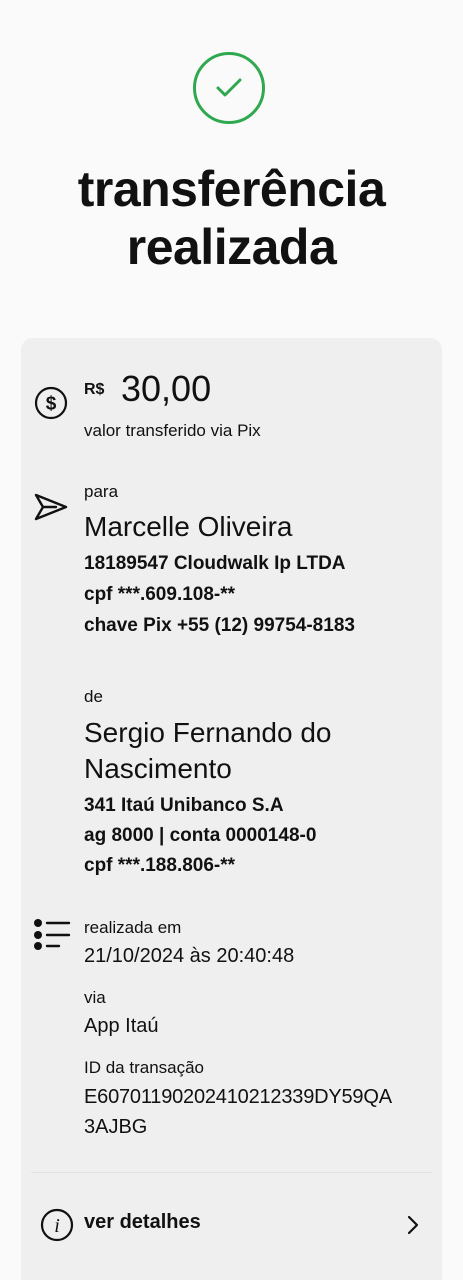 This screenshot has width=463, height=1280. What do you see at coordinates (116, 1127) in the screenshot?
I see `transaction-id-line-2: 3AJBG` at bounding box center [116, 1127].